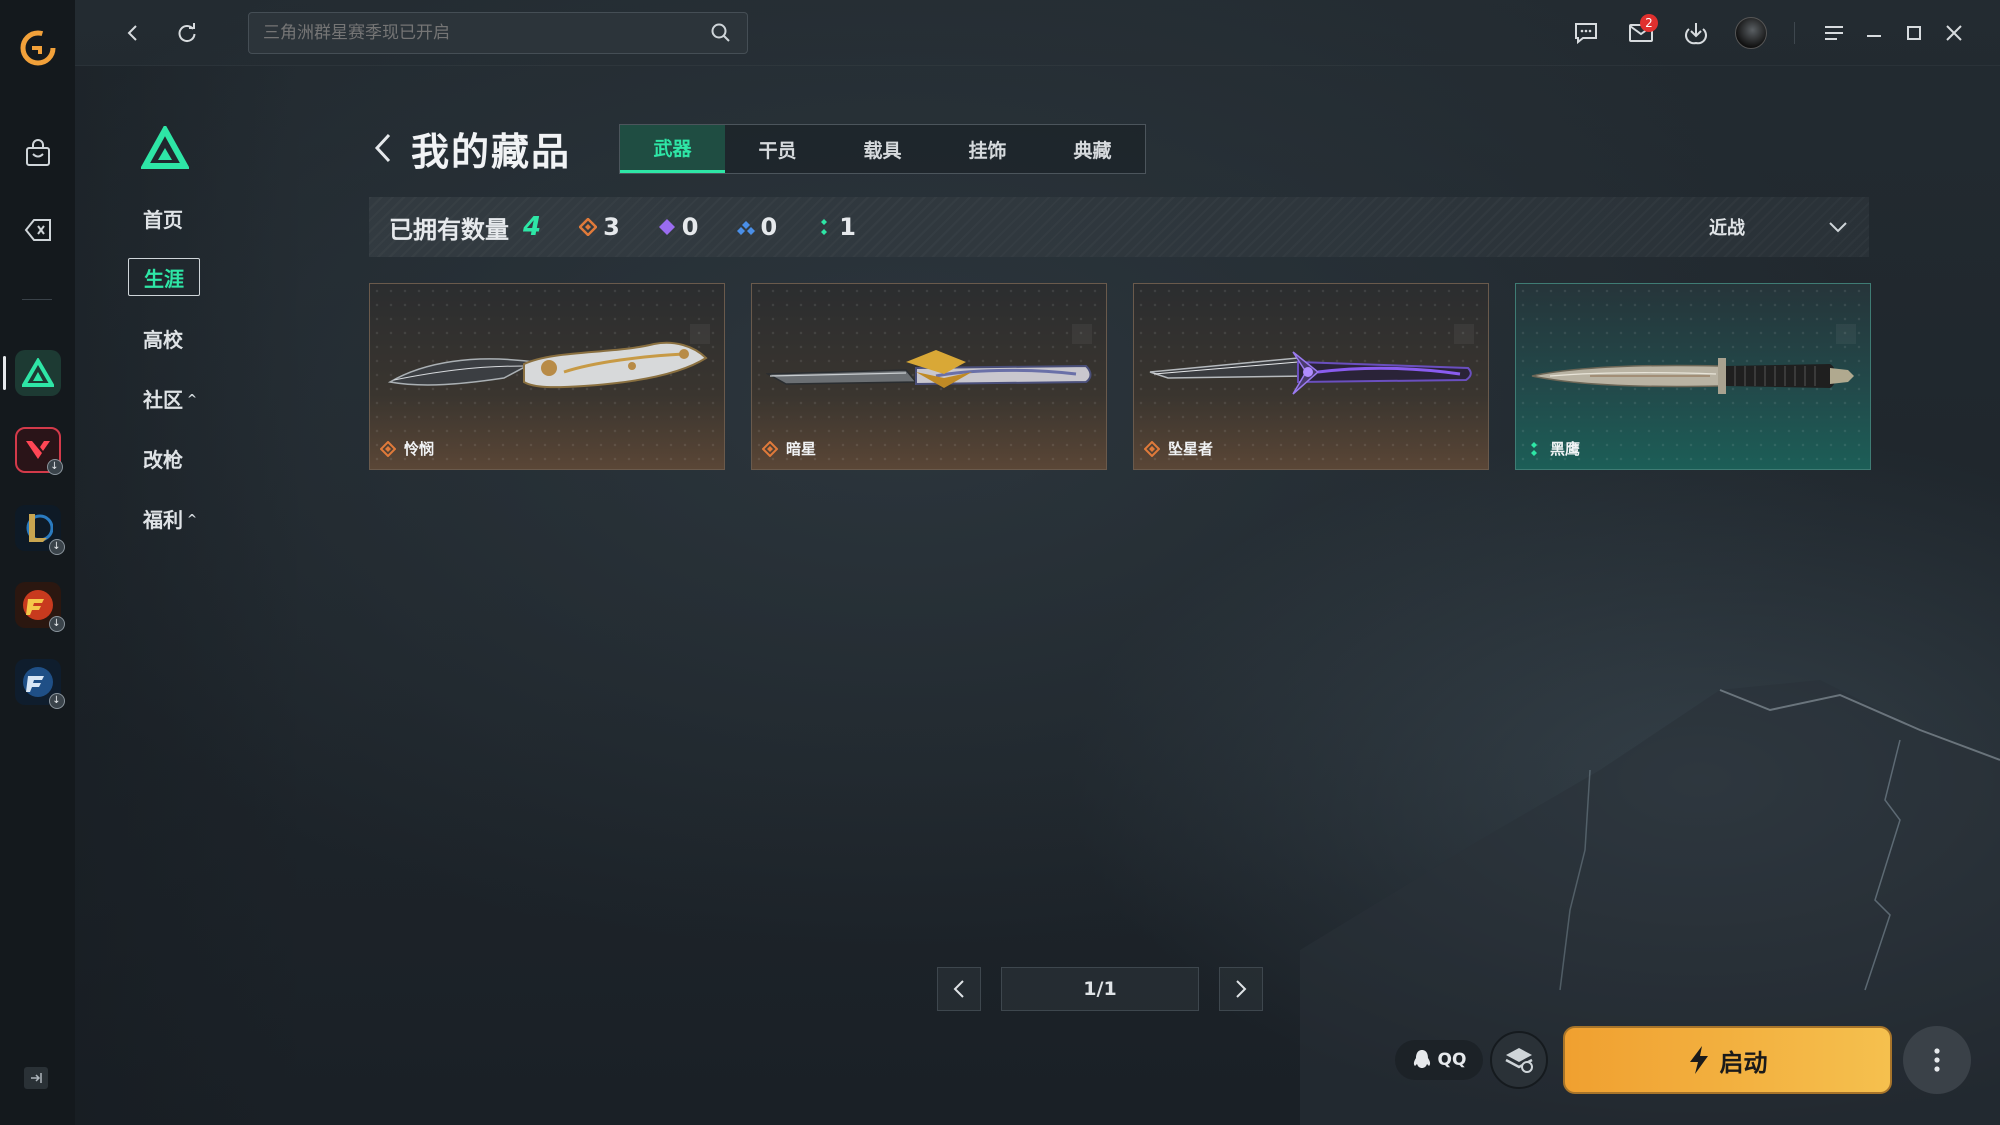  I want to click on downloads-button, so click(1696, 33).